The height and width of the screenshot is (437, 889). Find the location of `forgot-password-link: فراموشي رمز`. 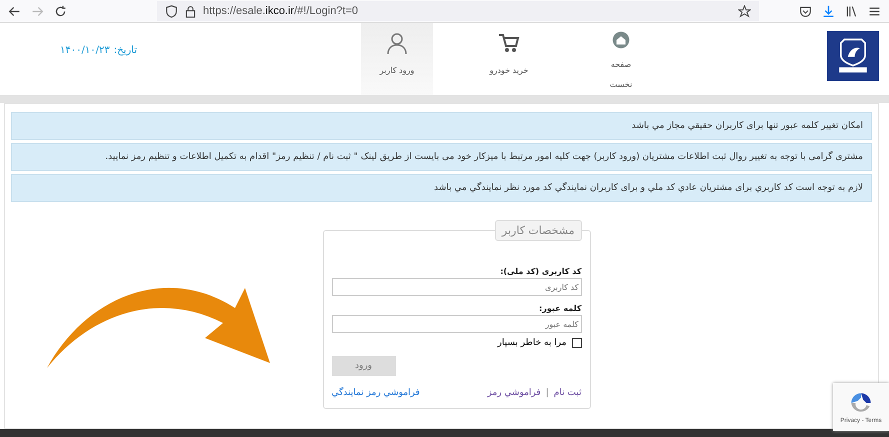

forgot-password-link: فراموشي رمز is located at coordinates (514, 393).